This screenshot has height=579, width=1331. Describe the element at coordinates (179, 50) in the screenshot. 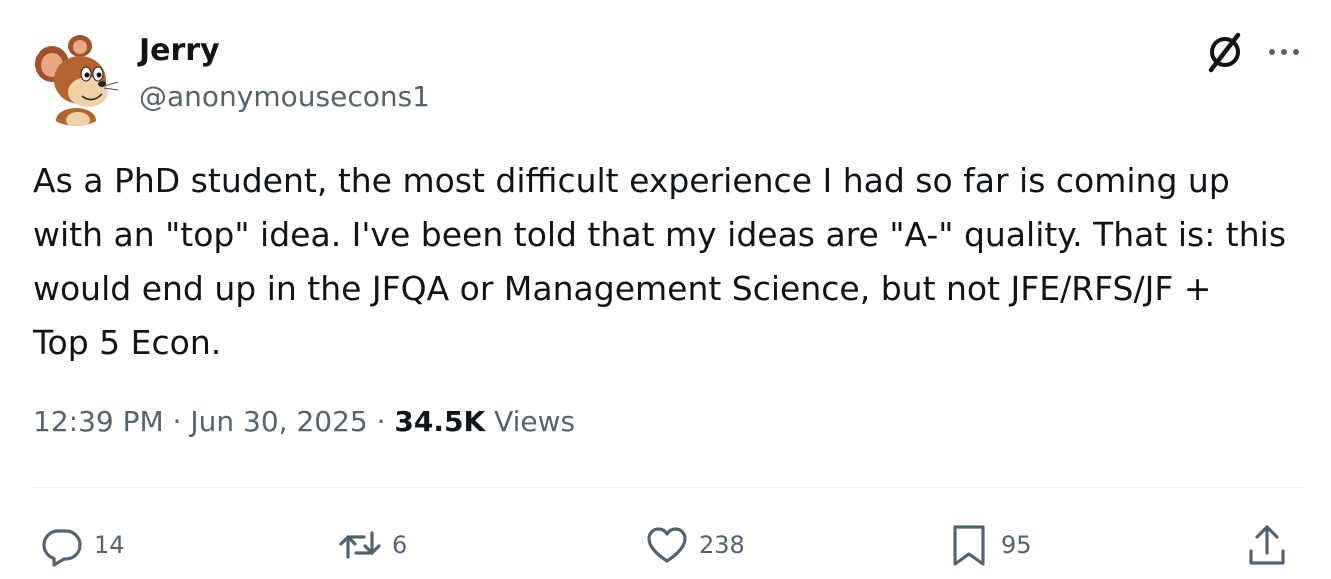

I see `author-display-name: Jerry` at that location.